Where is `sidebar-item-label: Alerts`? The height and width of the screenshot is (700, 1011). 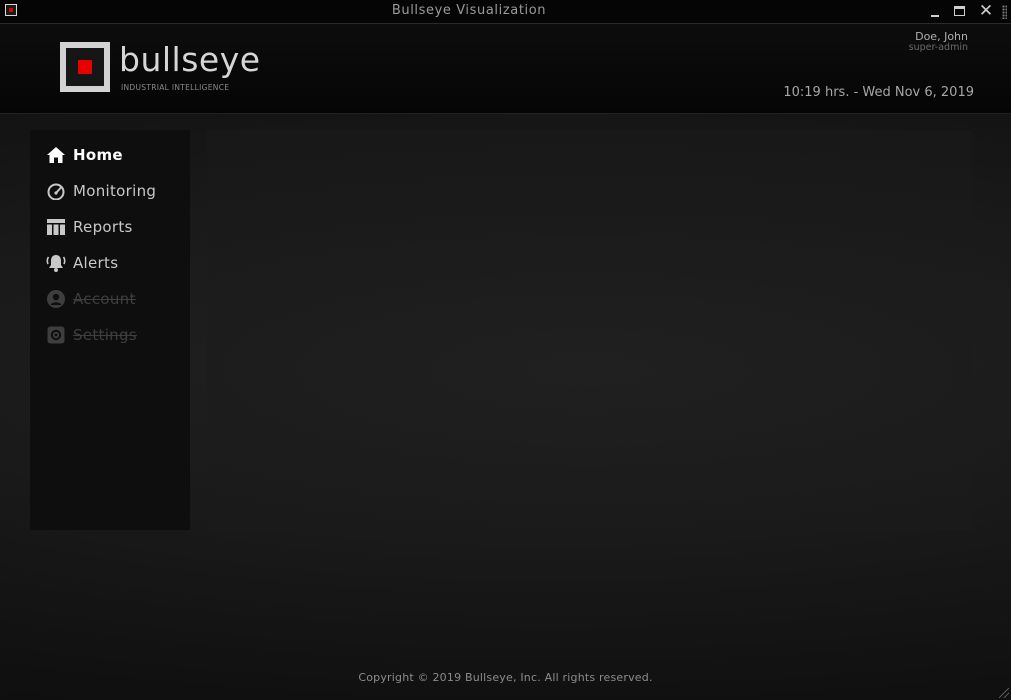
sidebar-item-label: Alerts is located at coordinates (96, 263).